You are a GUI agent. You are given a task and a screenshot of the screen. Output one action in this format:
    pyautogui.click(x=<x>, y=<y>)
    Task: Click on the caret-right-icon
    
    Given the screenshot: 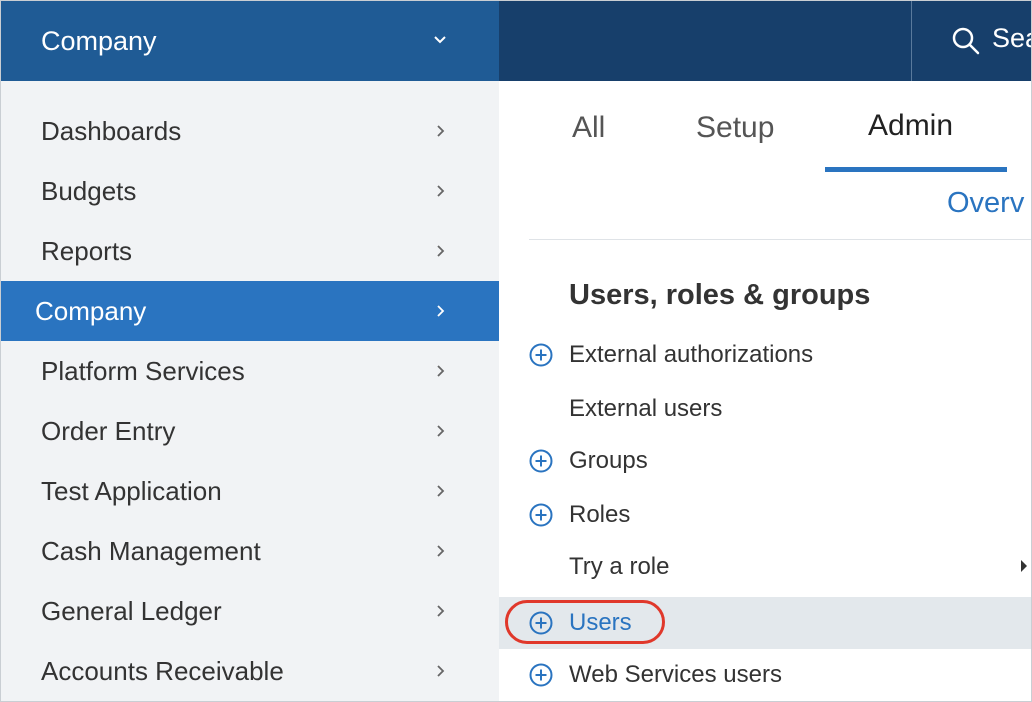 What is the action you would take?
    pyautogui.click(x=1024, y=566)
    